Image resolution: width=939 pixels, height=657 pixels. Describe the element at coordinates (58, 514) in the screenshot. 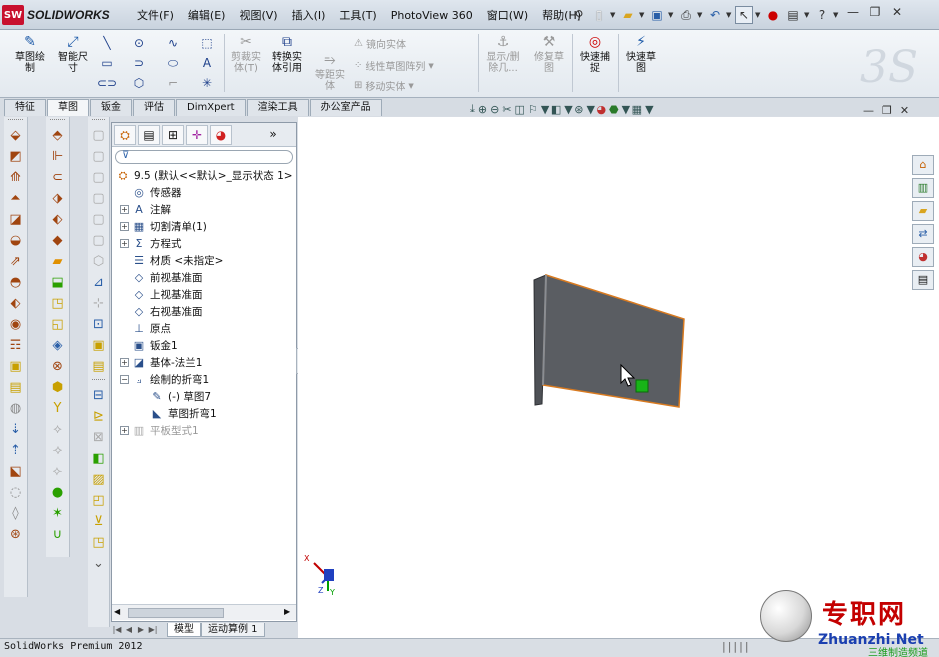

I see `extend-icon: ✶` at that location.